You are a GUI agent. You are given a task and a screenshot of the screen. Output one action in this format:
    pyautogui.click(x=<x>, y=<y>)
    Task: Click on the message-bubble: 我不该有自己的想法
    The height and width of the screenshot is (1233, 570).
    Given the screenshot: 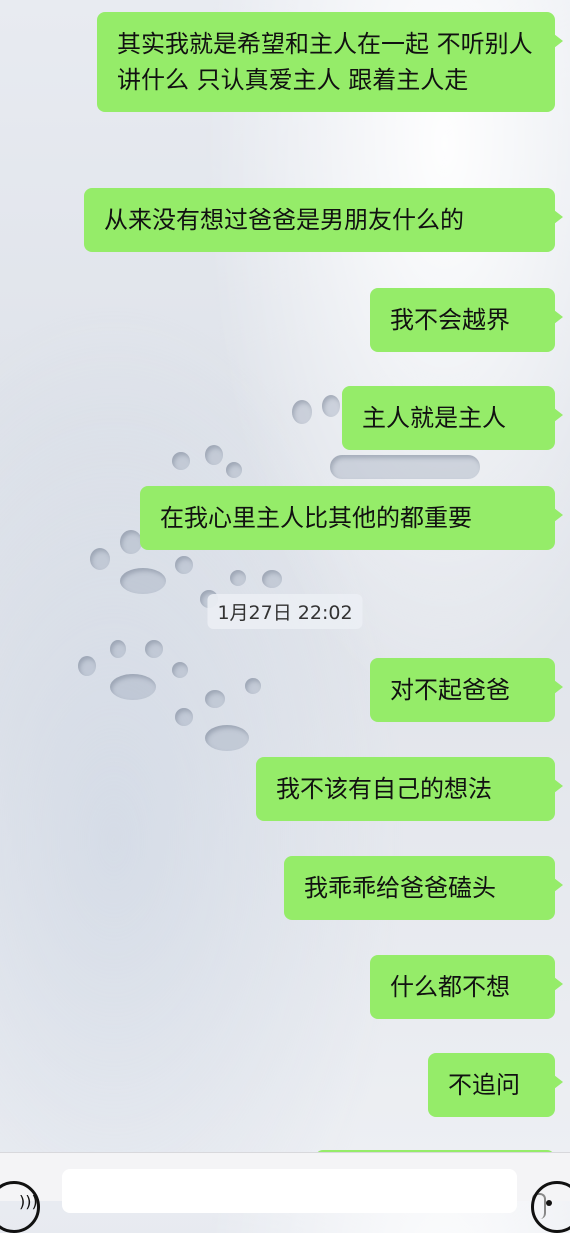 What is the action you would take?
    pyautogui.click(x=409, y=789)
    